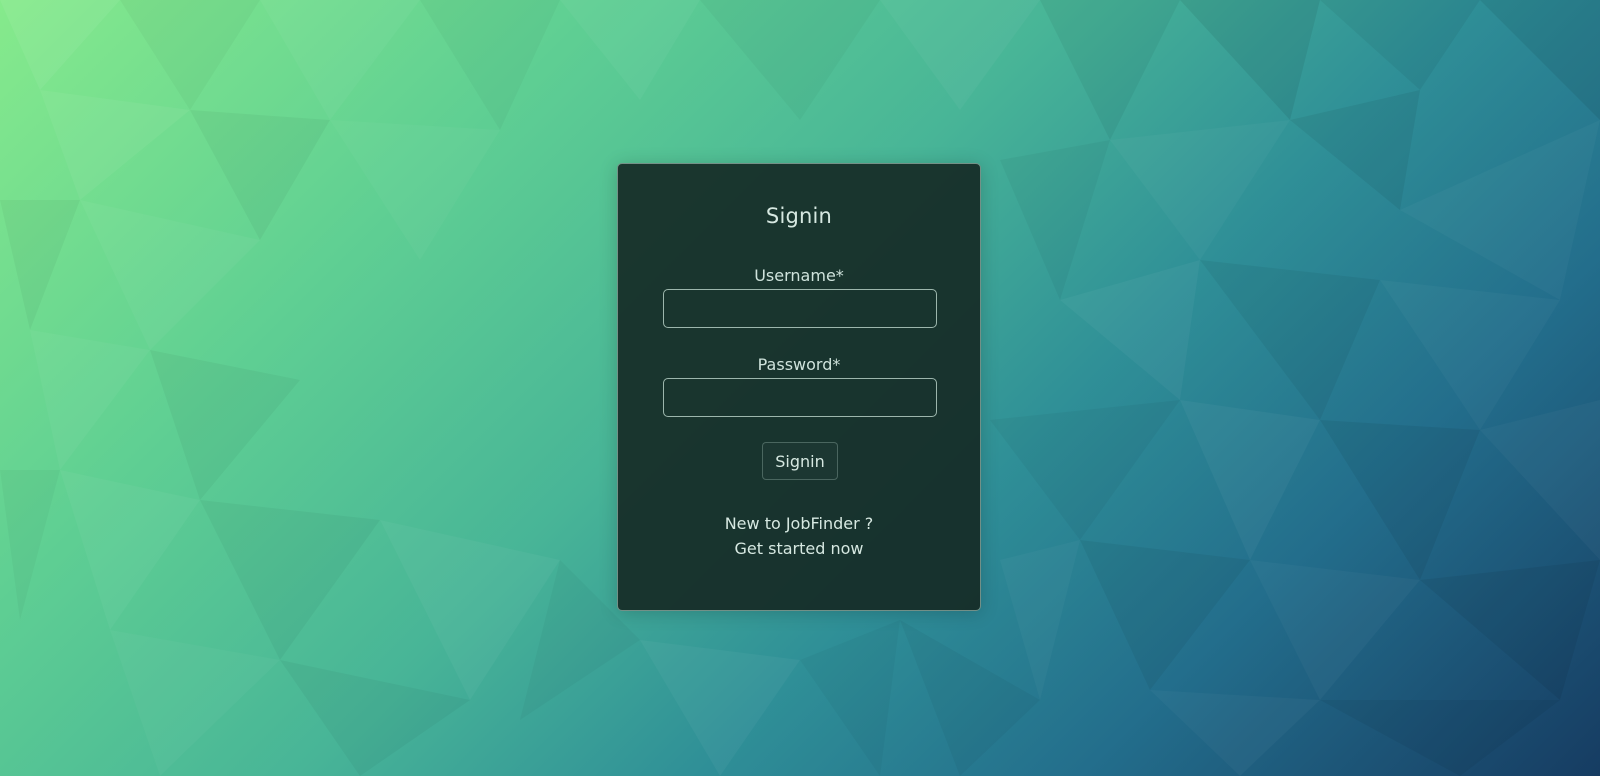 This screenshot has width=1600, height=776. I want to click on new-user-prompt: New to JobFinder ?, so click(799, 523).